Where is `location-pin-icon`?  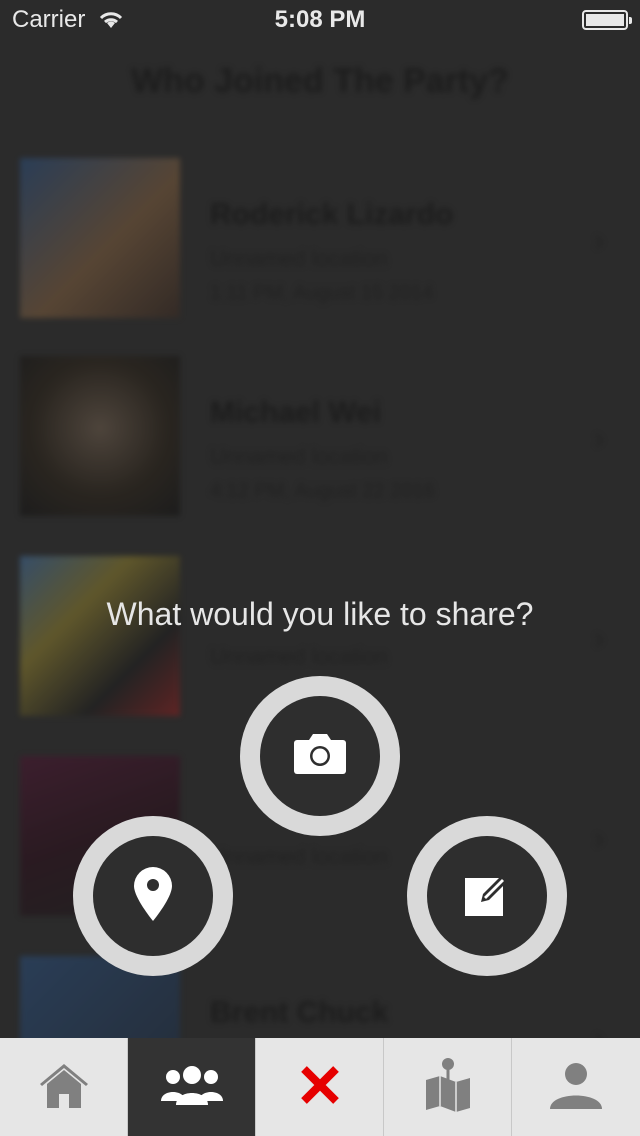 location-pin-icon is located at coordinates (153, 896).